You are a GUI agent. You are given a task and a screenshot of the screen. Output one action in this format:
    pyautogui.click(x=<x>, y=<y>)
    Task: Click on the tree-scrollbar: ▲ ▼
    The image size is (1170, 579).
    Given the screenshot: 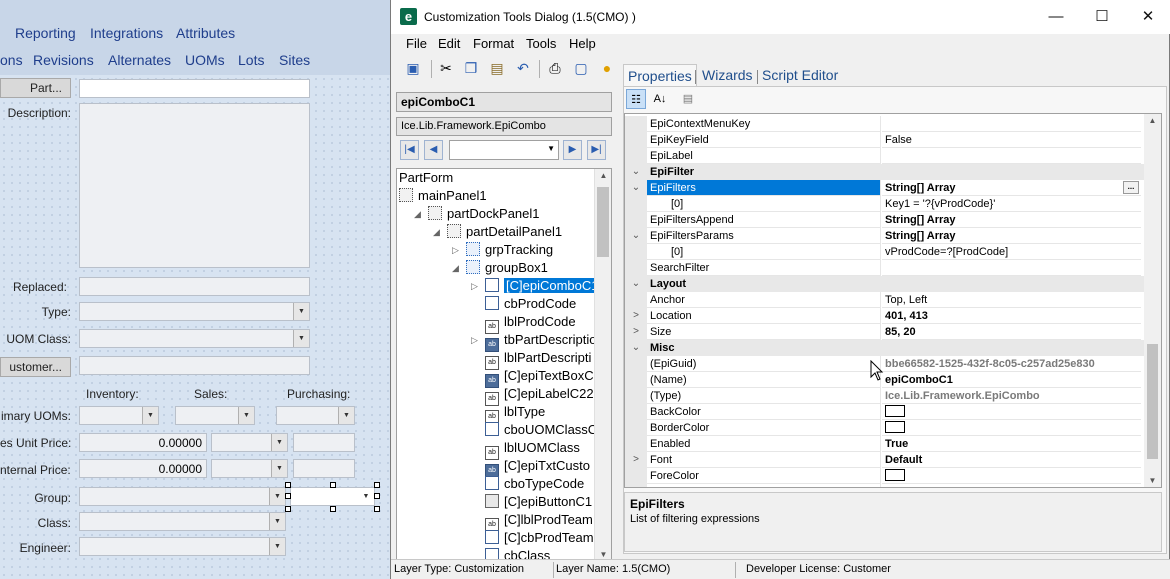 What is the action you would take?
    pyautogui.click(x=602, y=365)
    